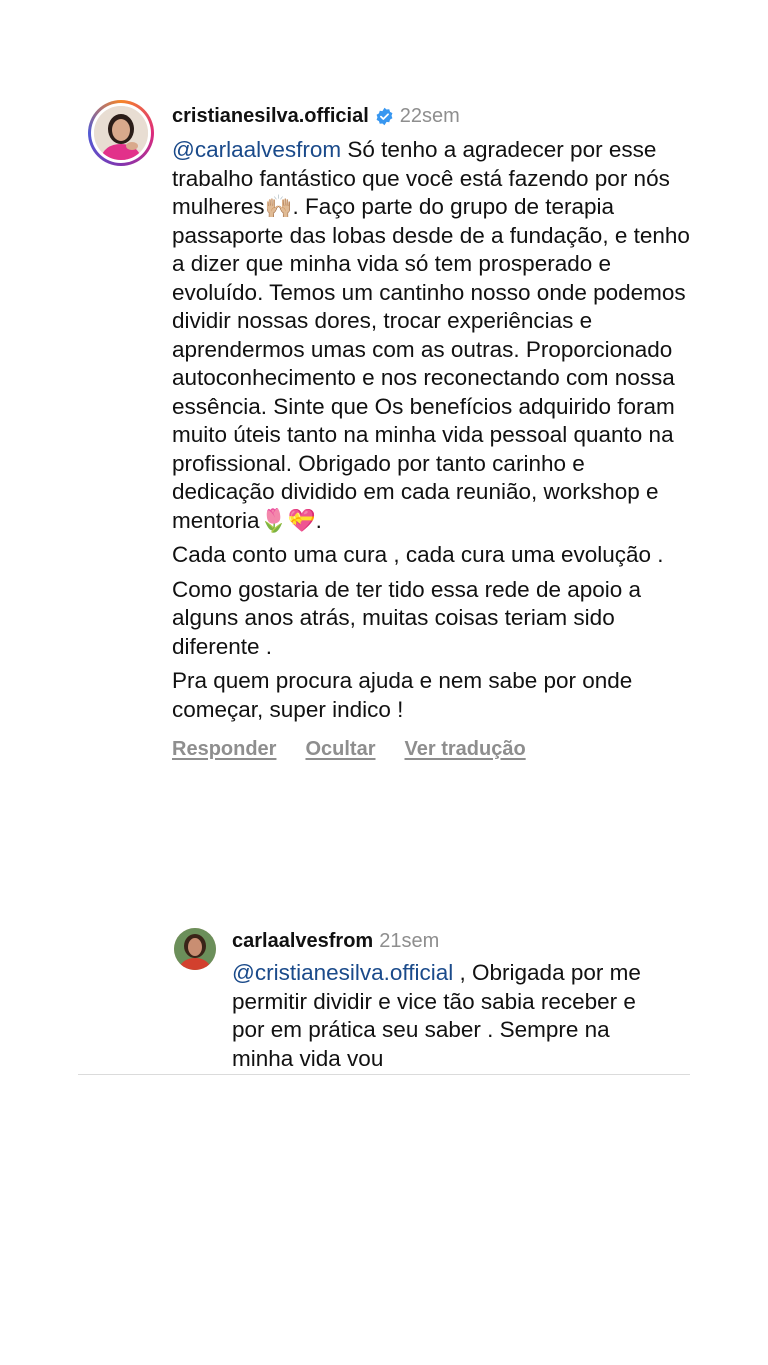  I want to click on reply-time: 21sem, so click(409, 940).